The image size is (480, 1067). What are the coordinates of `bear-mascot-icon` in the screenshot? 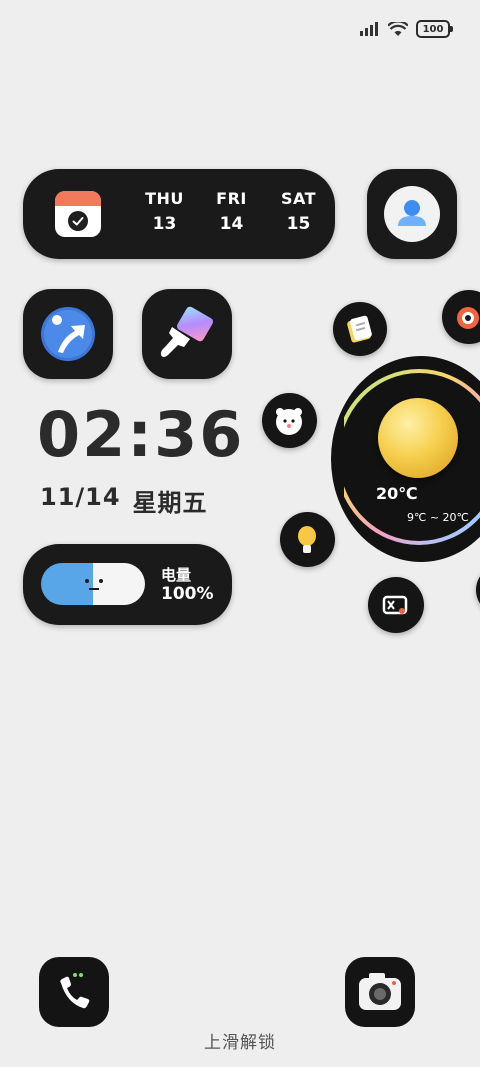 It's located at (289, 421).